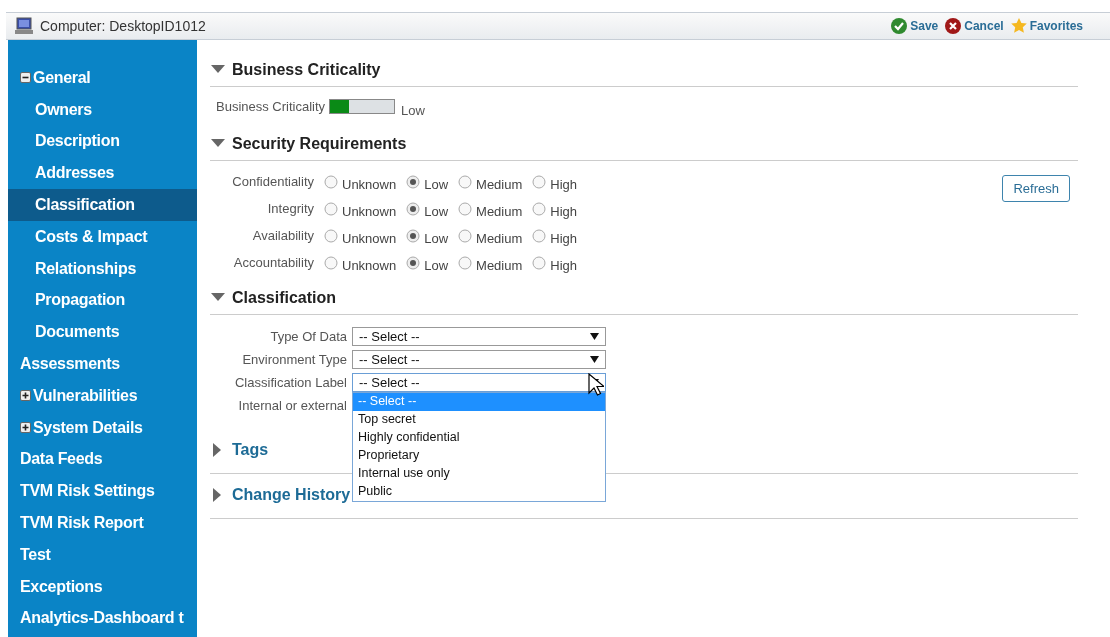 The image size is (1110, 637). What do you see at coordinates (290, 208) in the screenshot?
I see `field-label: Integrity` at bounding box center [290, 208].